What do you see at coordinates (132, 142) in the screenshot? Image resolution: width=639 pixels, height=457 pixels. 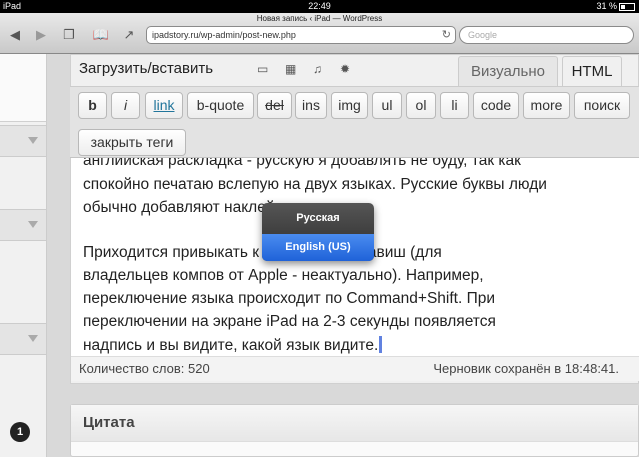 I see `close-tags-button: закрыть теги` at bounding box center [132, 142].